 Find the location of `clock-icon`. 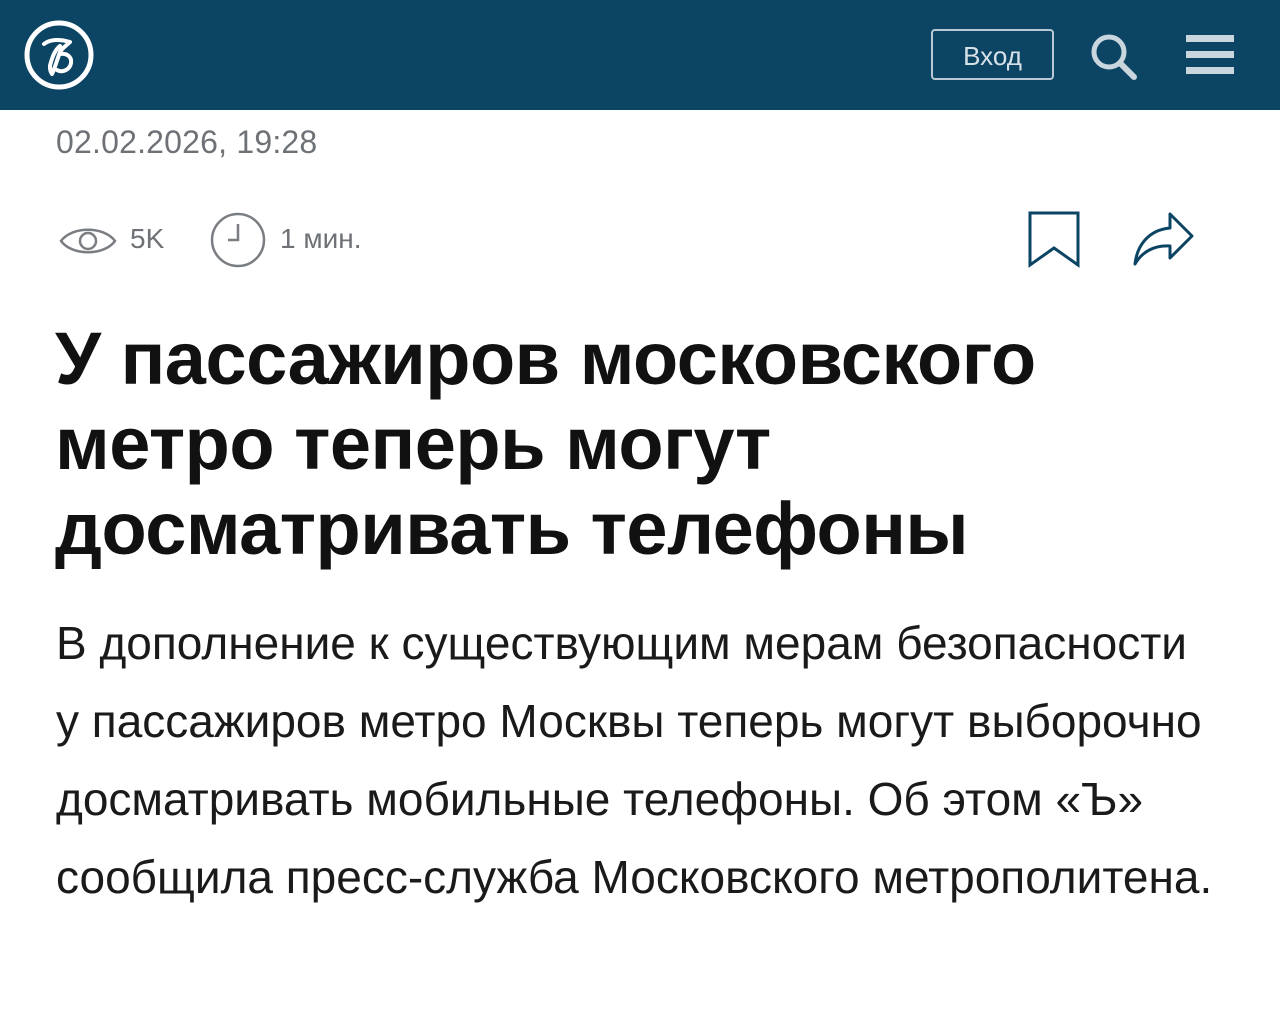

clock-icon is located at coordinates (238, 240).